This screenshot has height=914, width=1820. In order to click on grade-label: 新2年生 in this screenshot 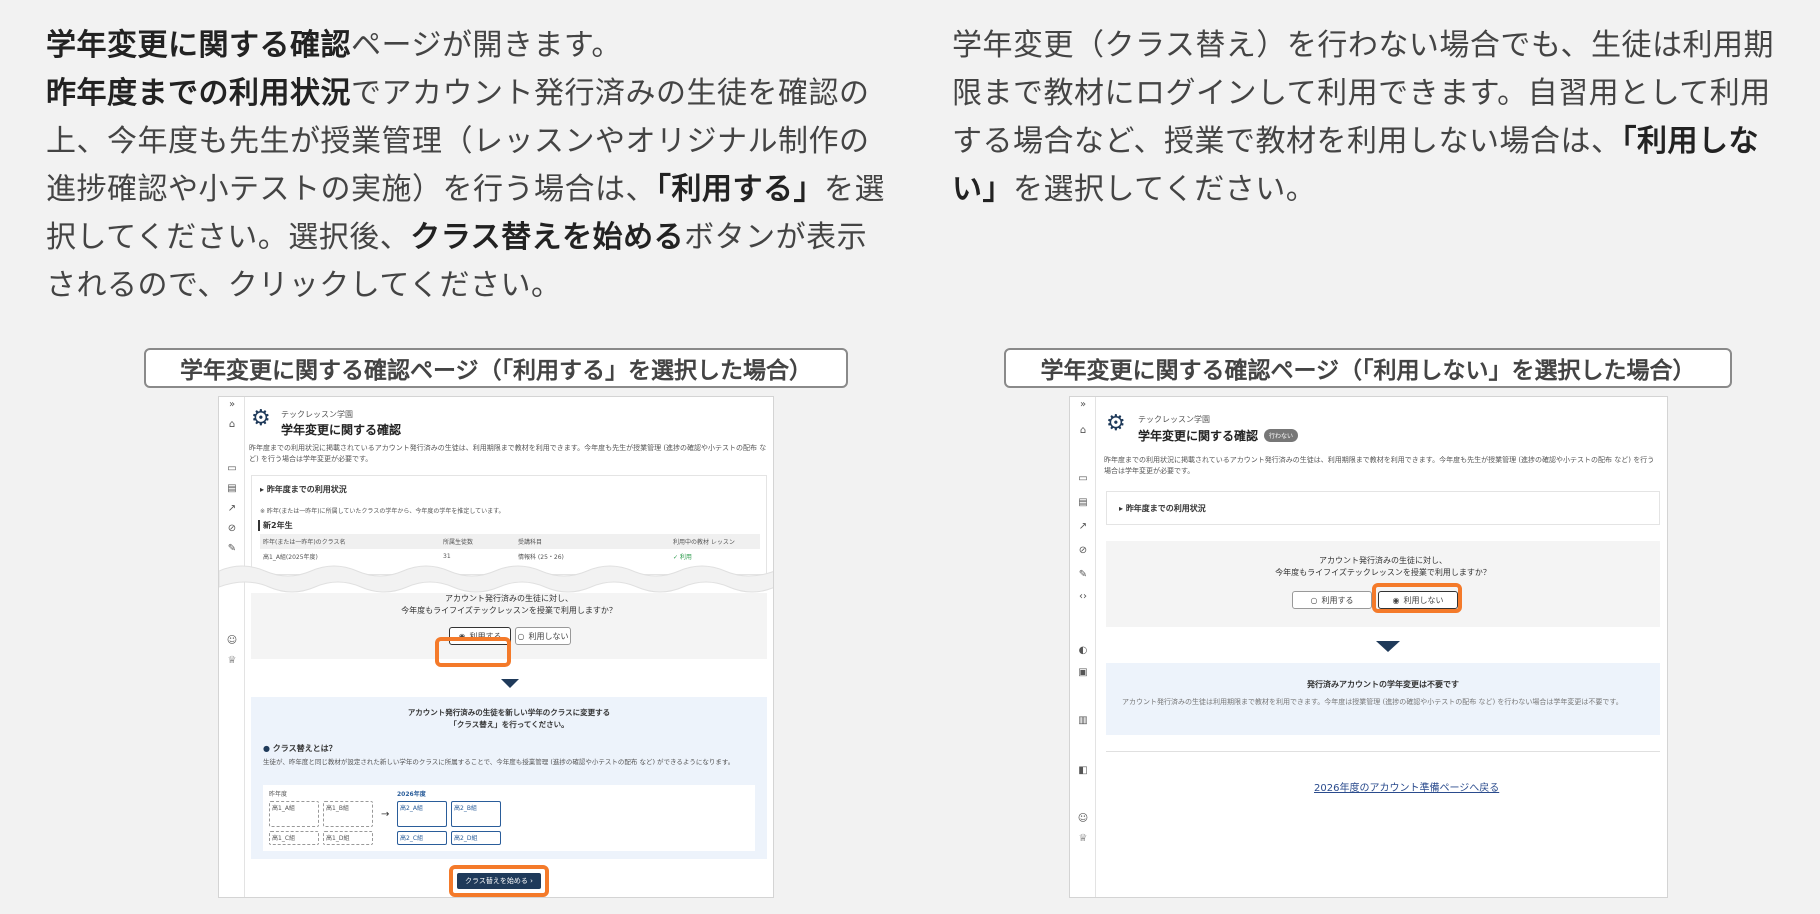, I will do `click(275, 525)`.